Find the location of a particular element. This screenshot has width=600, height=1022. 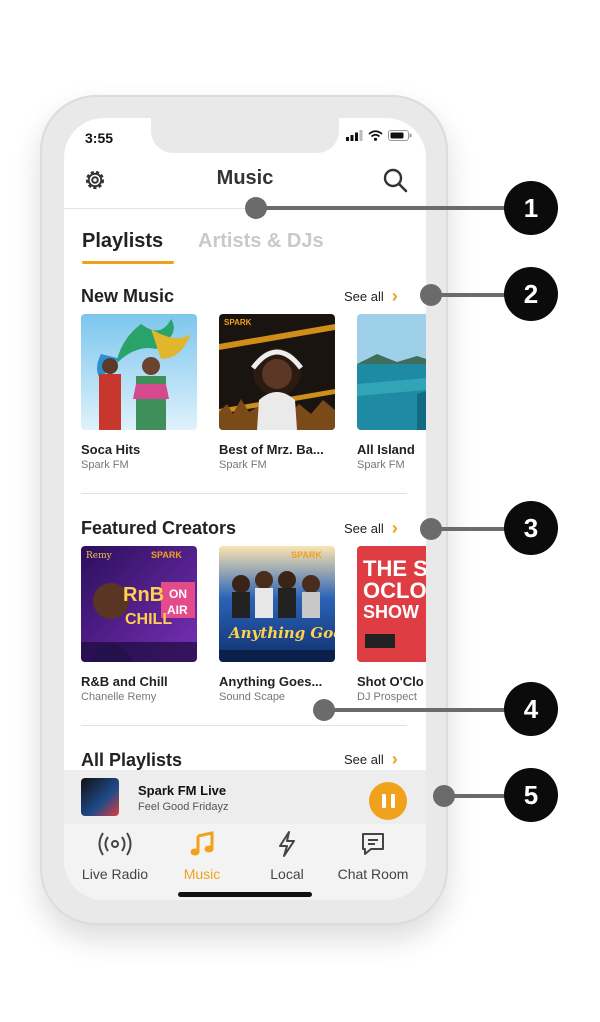

see-all-all-playlists: See all › is located at coordinates (371, 759).